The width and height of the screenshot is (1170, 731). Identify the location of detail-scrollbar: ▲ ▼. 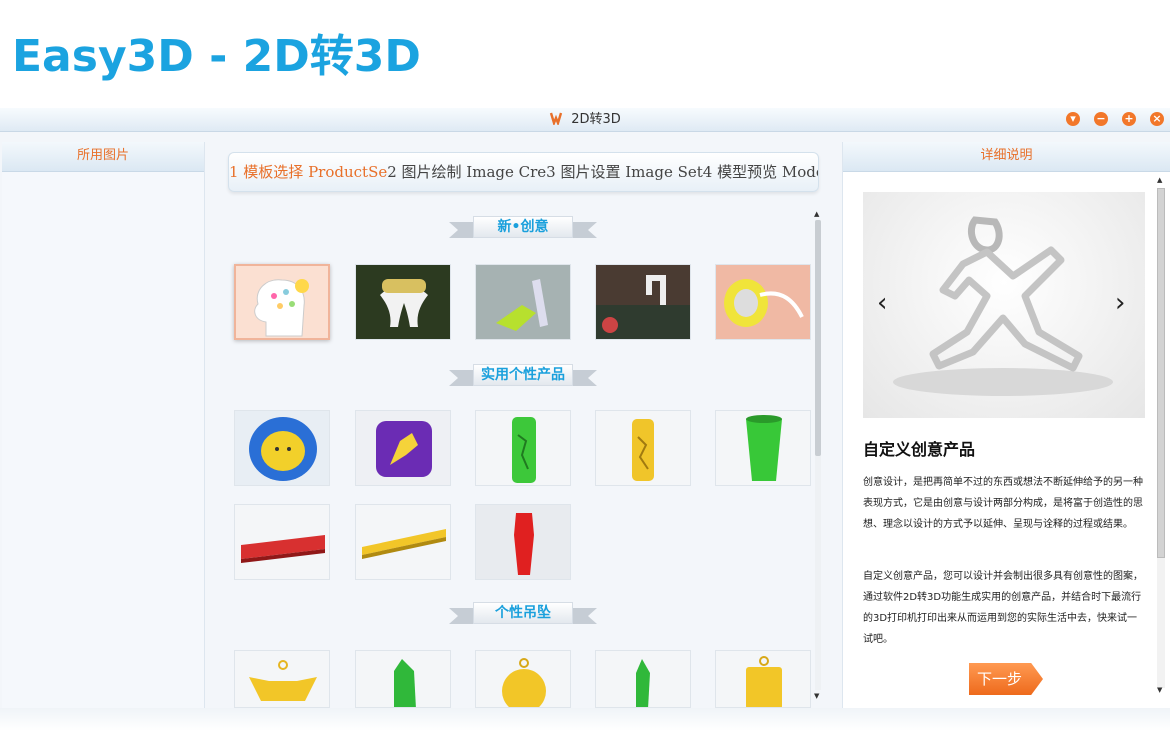
(1161, 436).